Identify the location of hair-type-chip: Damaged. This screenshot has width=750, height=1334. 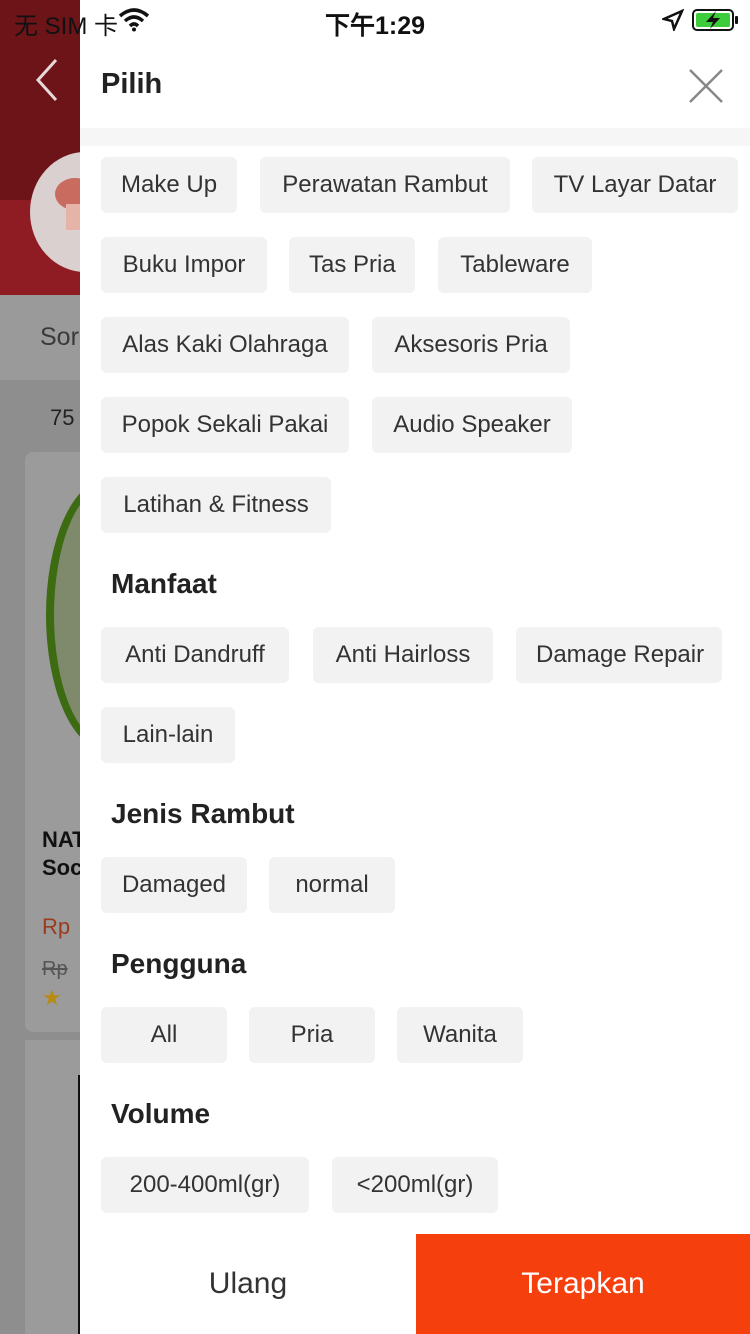
(174, 885).